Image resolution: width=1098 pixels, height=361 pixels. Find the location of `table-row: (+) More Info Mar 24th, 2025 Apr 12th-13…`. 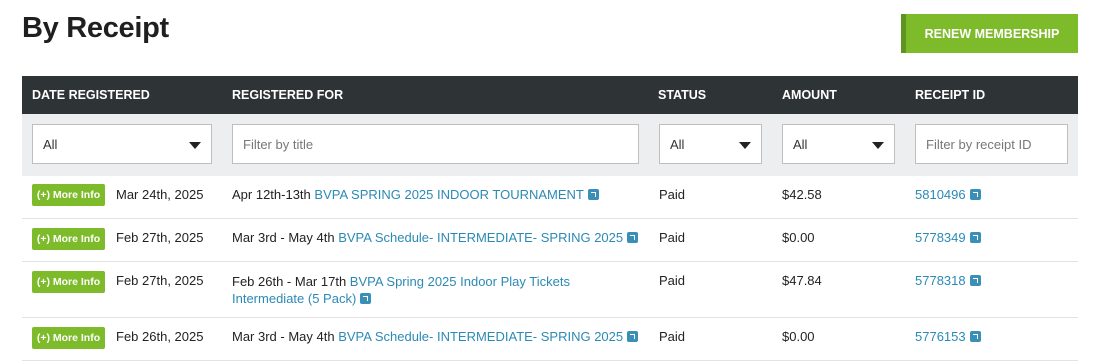

table-row: (+) More Info Mar 24th, 2025 Apr 12th-13… is located at coordinates (550, 197).